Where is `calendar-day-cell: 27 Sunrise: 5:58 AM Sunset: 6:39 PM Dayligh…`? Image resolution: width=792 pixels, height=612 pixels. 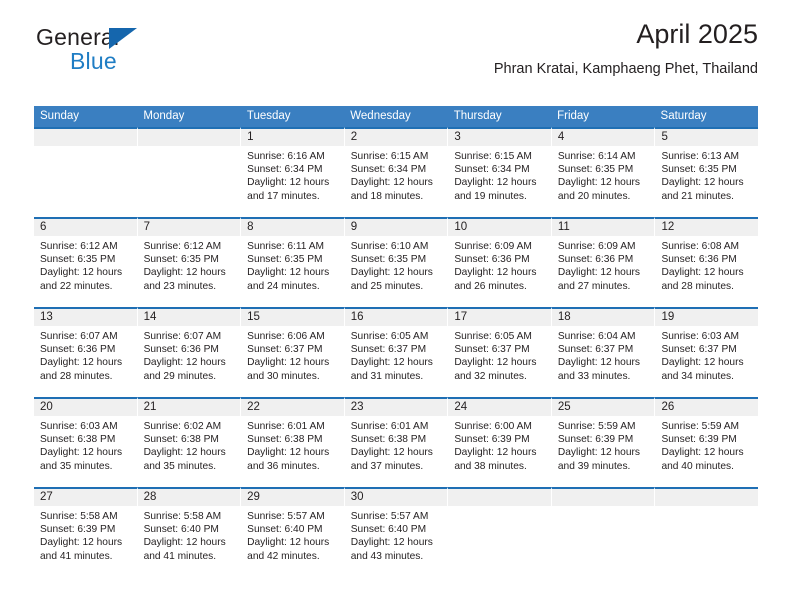
calendar-day-cell: 27 Sunrise: 5:58 AM Sunset: 6:39 PM Dayligh… is located at coordinates (86, 532).